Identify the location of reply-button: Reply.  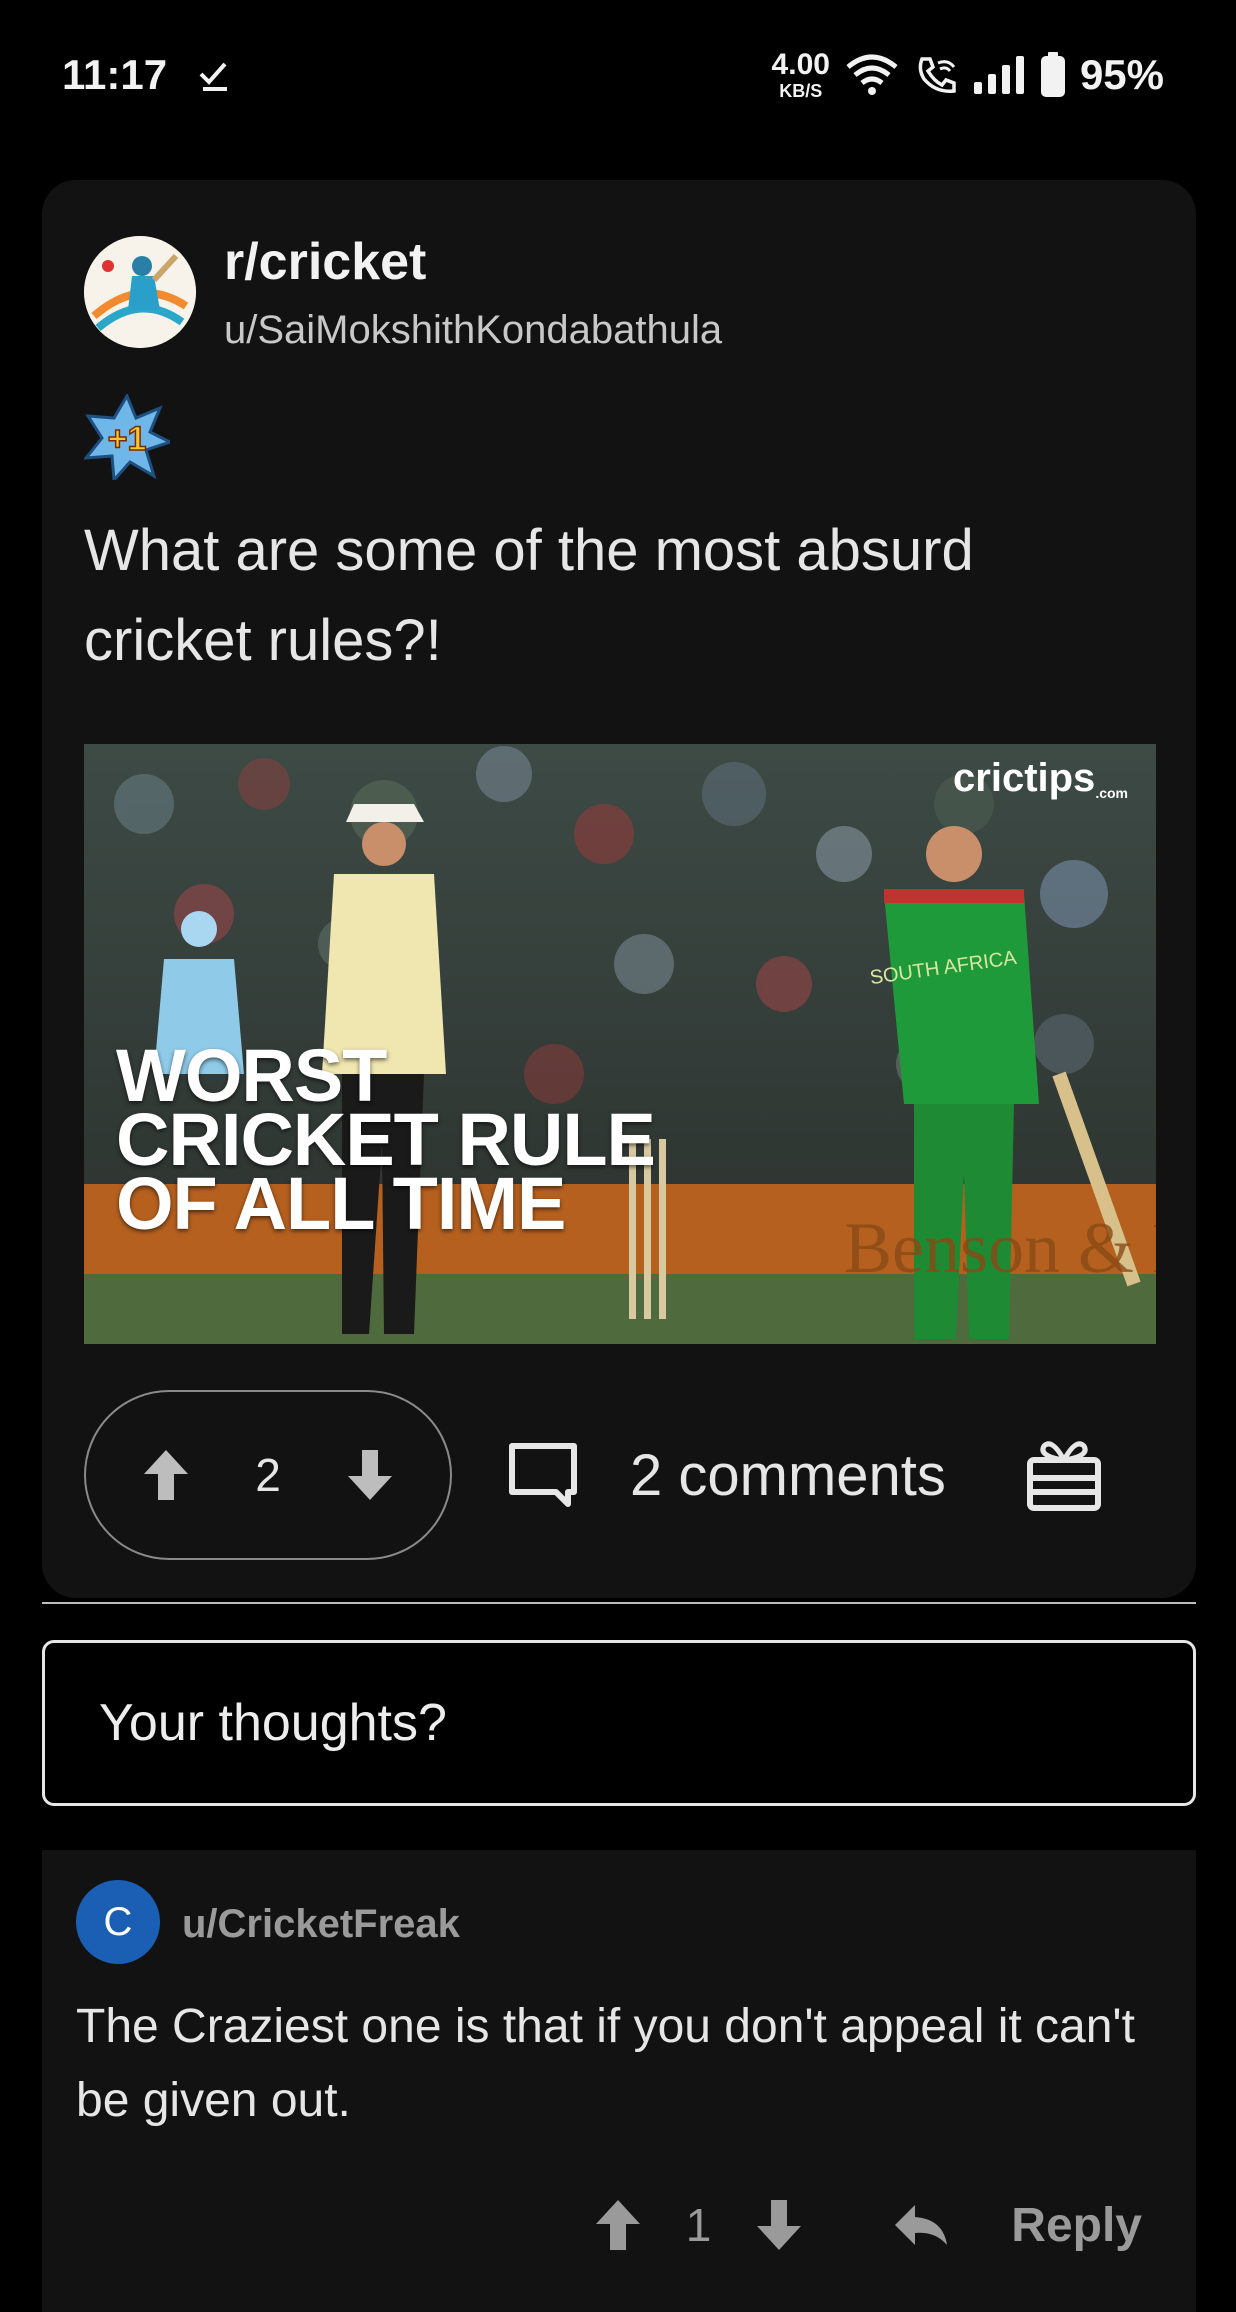
(1017, 2225).